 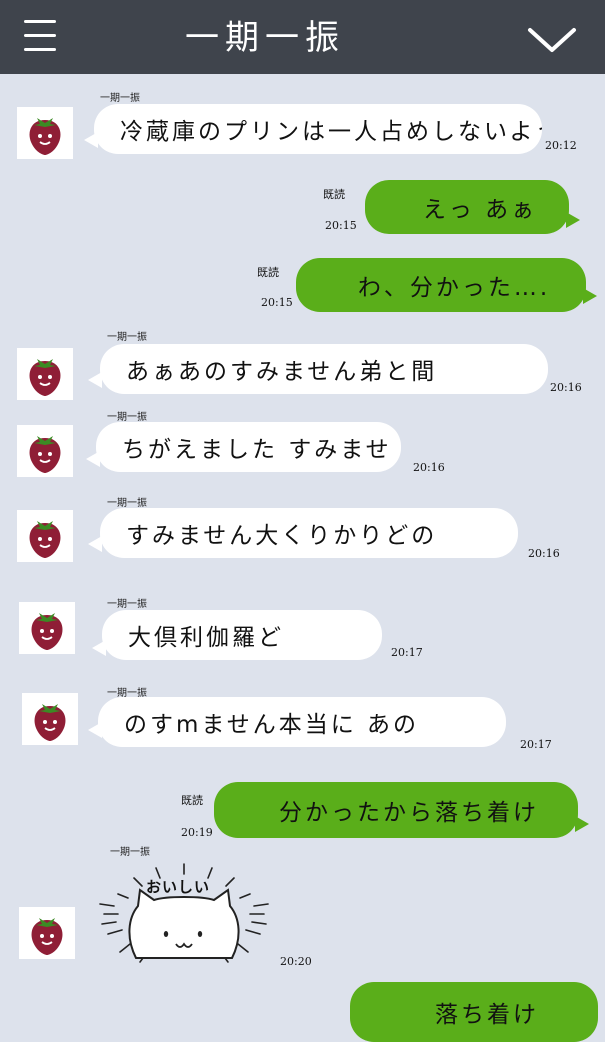 I want to click on chat-header: 一期一振, so click(x=302, y=37).